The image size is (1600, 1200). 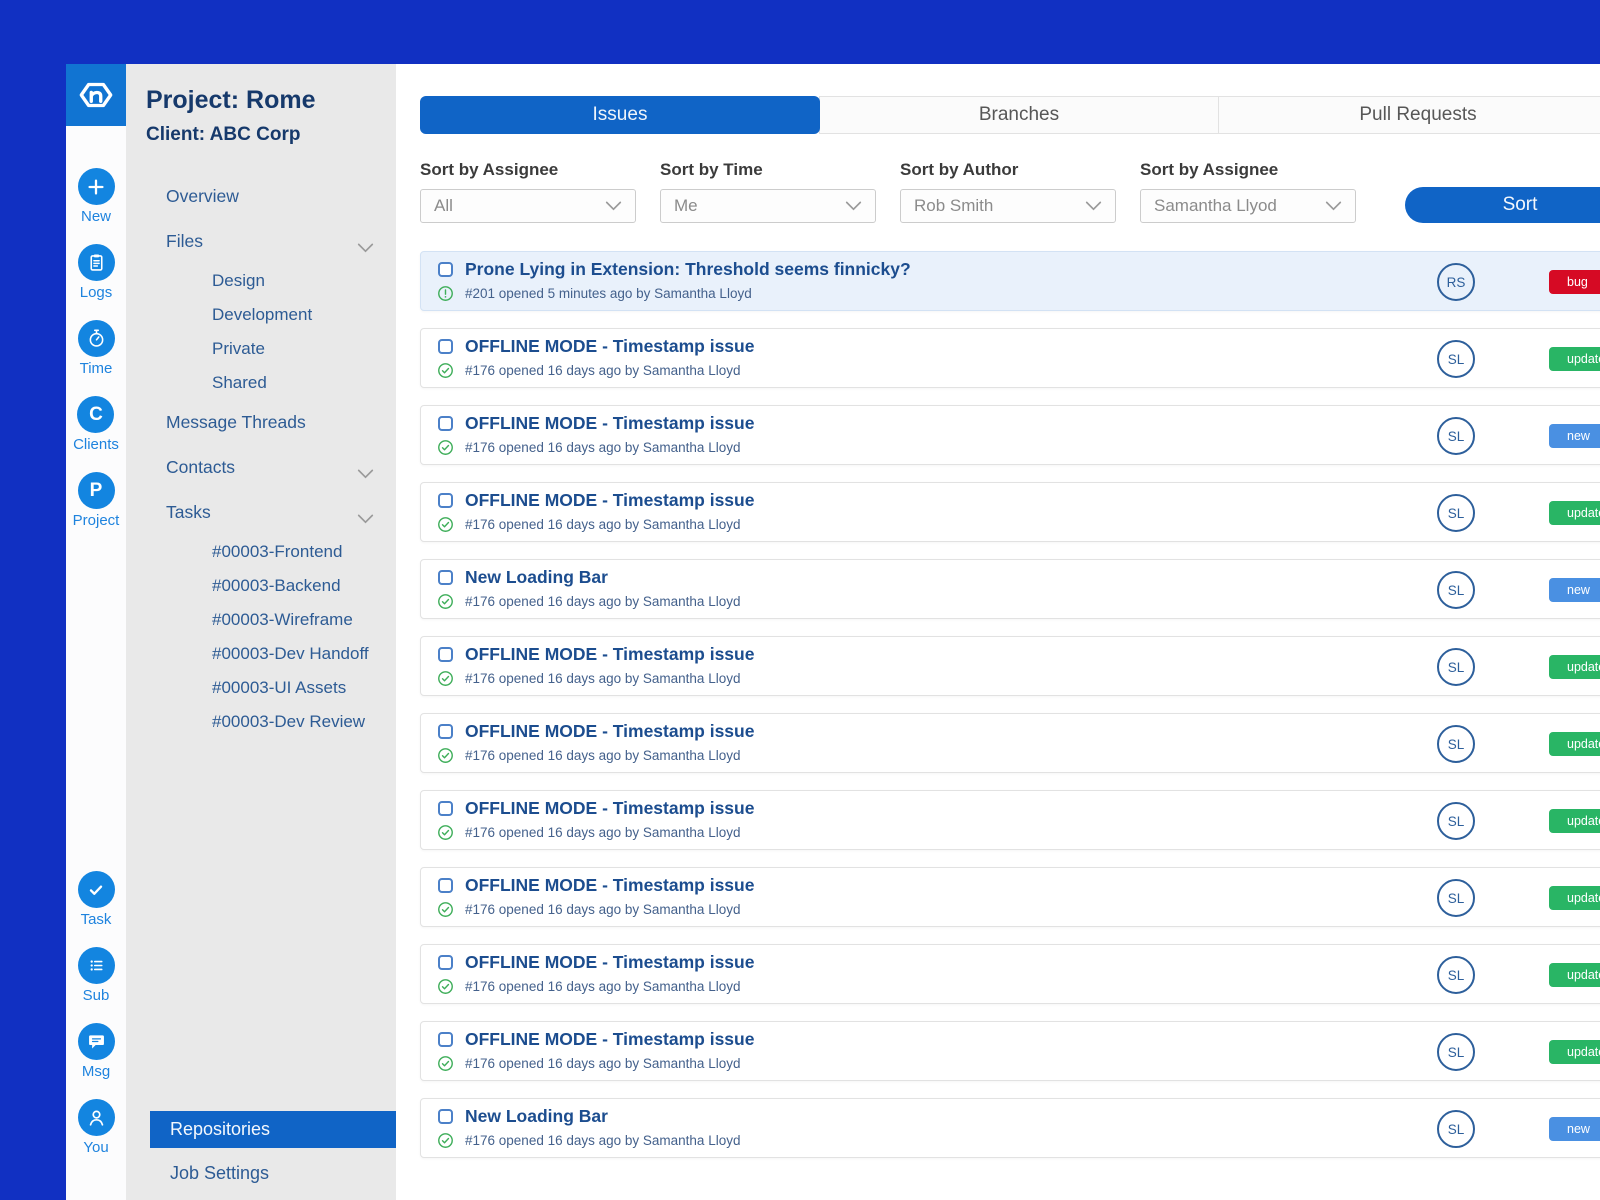 What do you see at coordinates (768, 206) in the screenshot?
I see `filter-select: Me` at bounding box center [768, 206].